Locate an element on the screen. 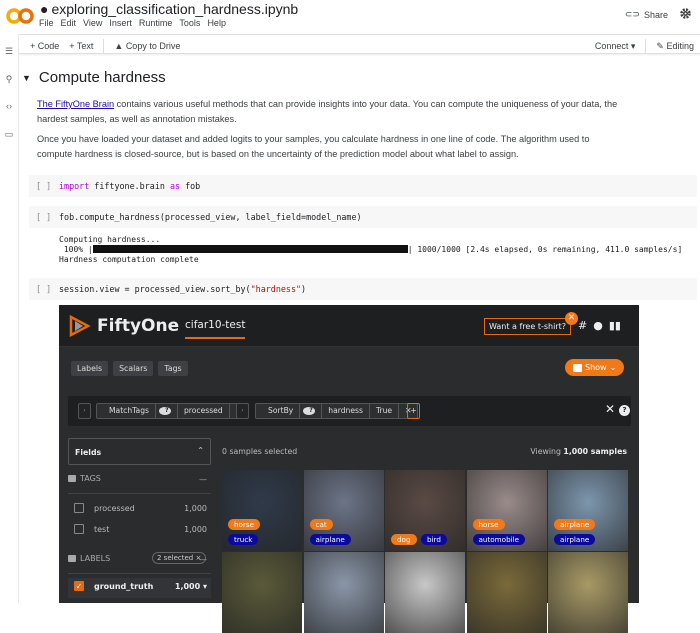  sidebar-tabs: Labels Scalars Tags is located at coordinates (129, 368).